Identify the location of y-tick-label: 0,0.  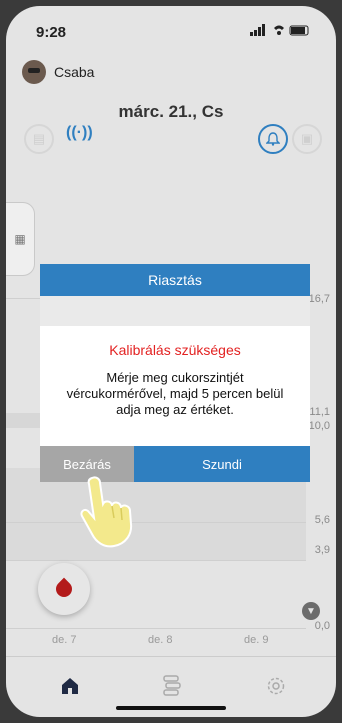
(322, 626).